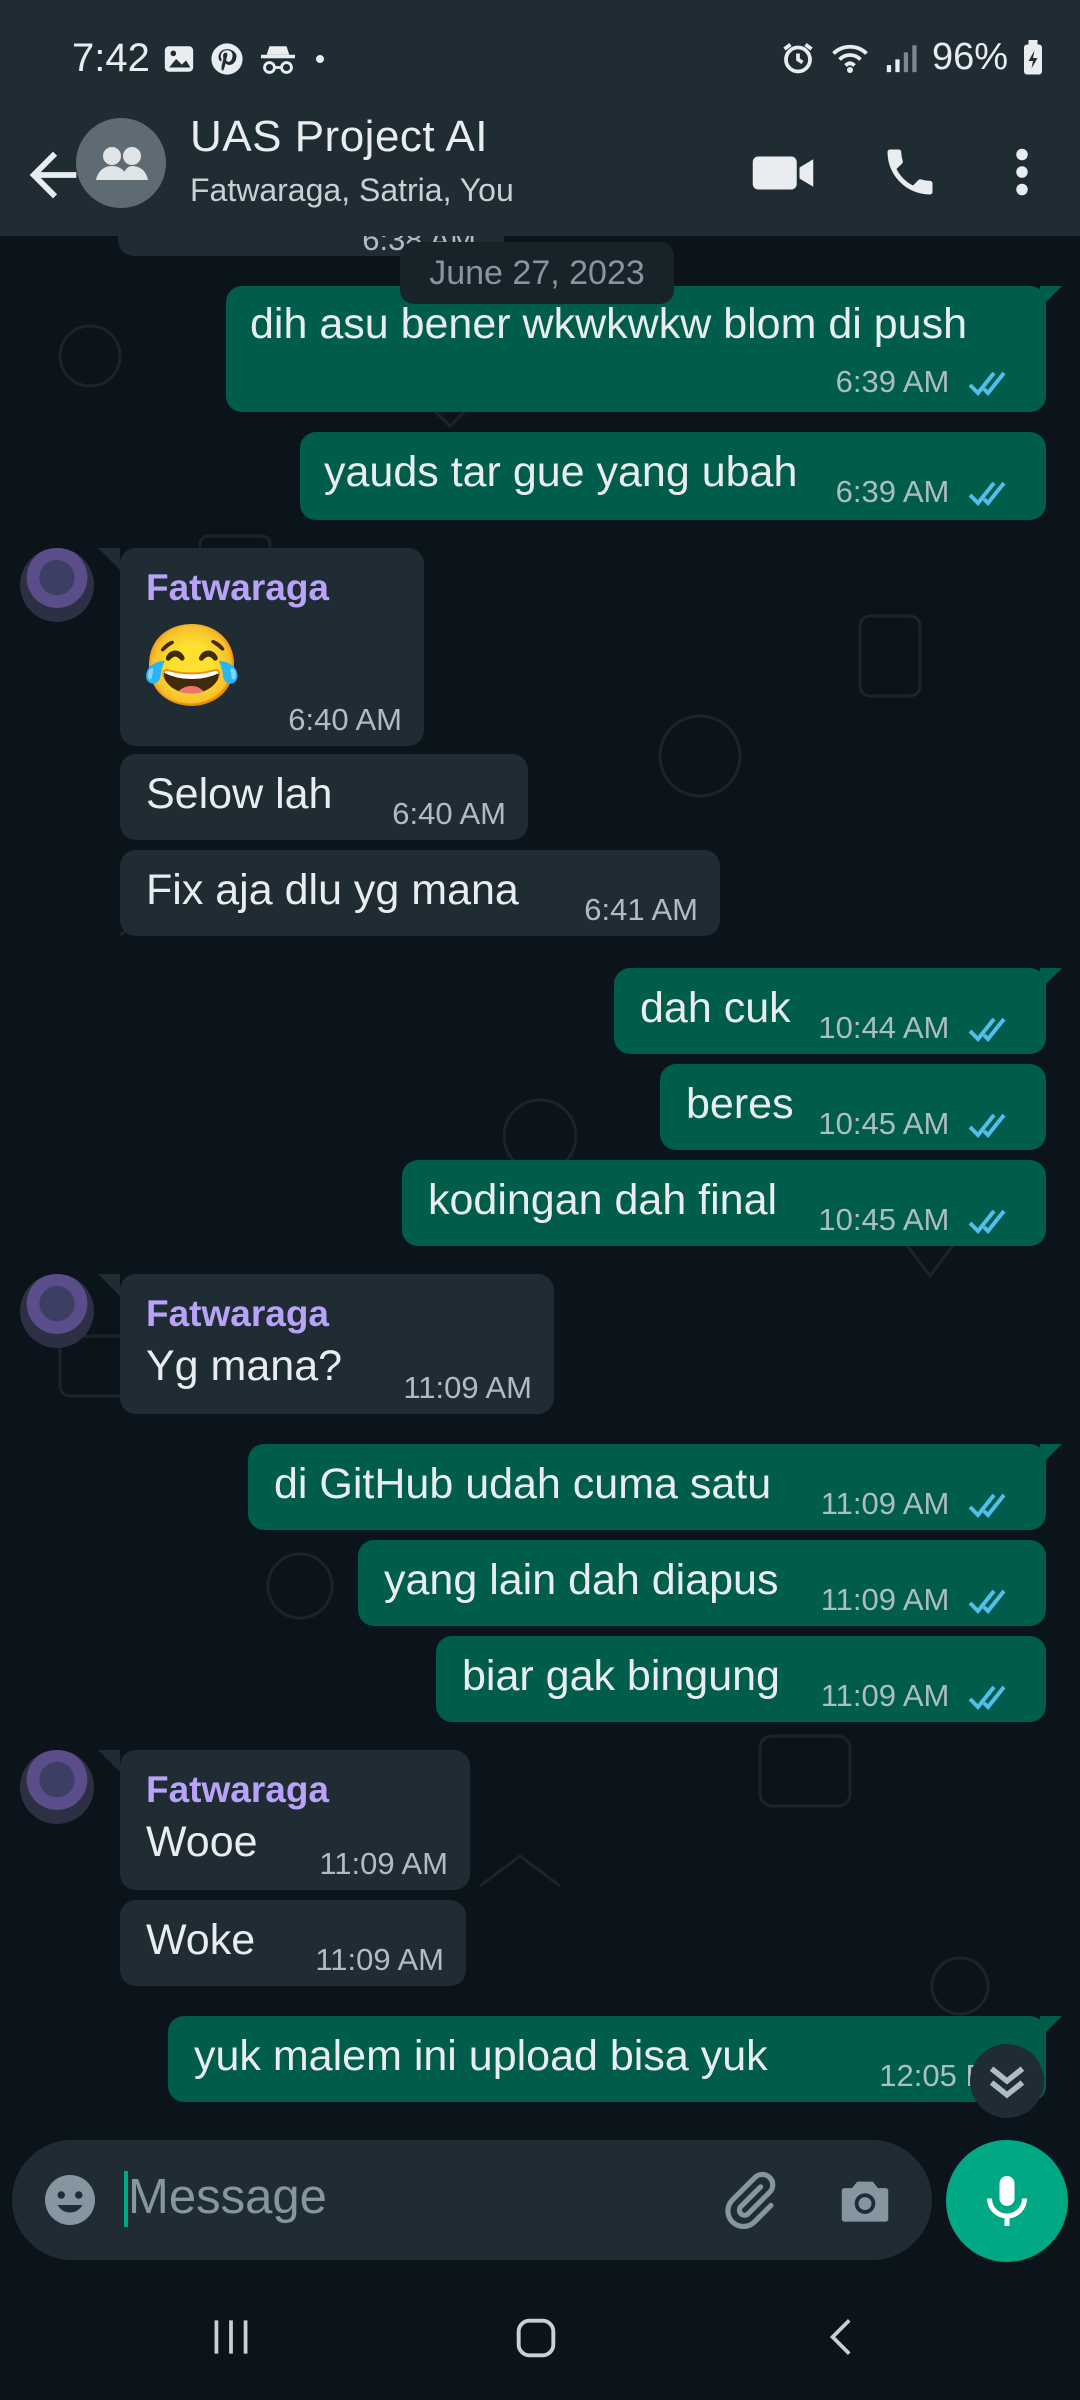 This screenshot has width=1080, height=2400. Describe the element at coordinates (201, 1940) in the screenshot. I see `message-text: Woke` at that location.